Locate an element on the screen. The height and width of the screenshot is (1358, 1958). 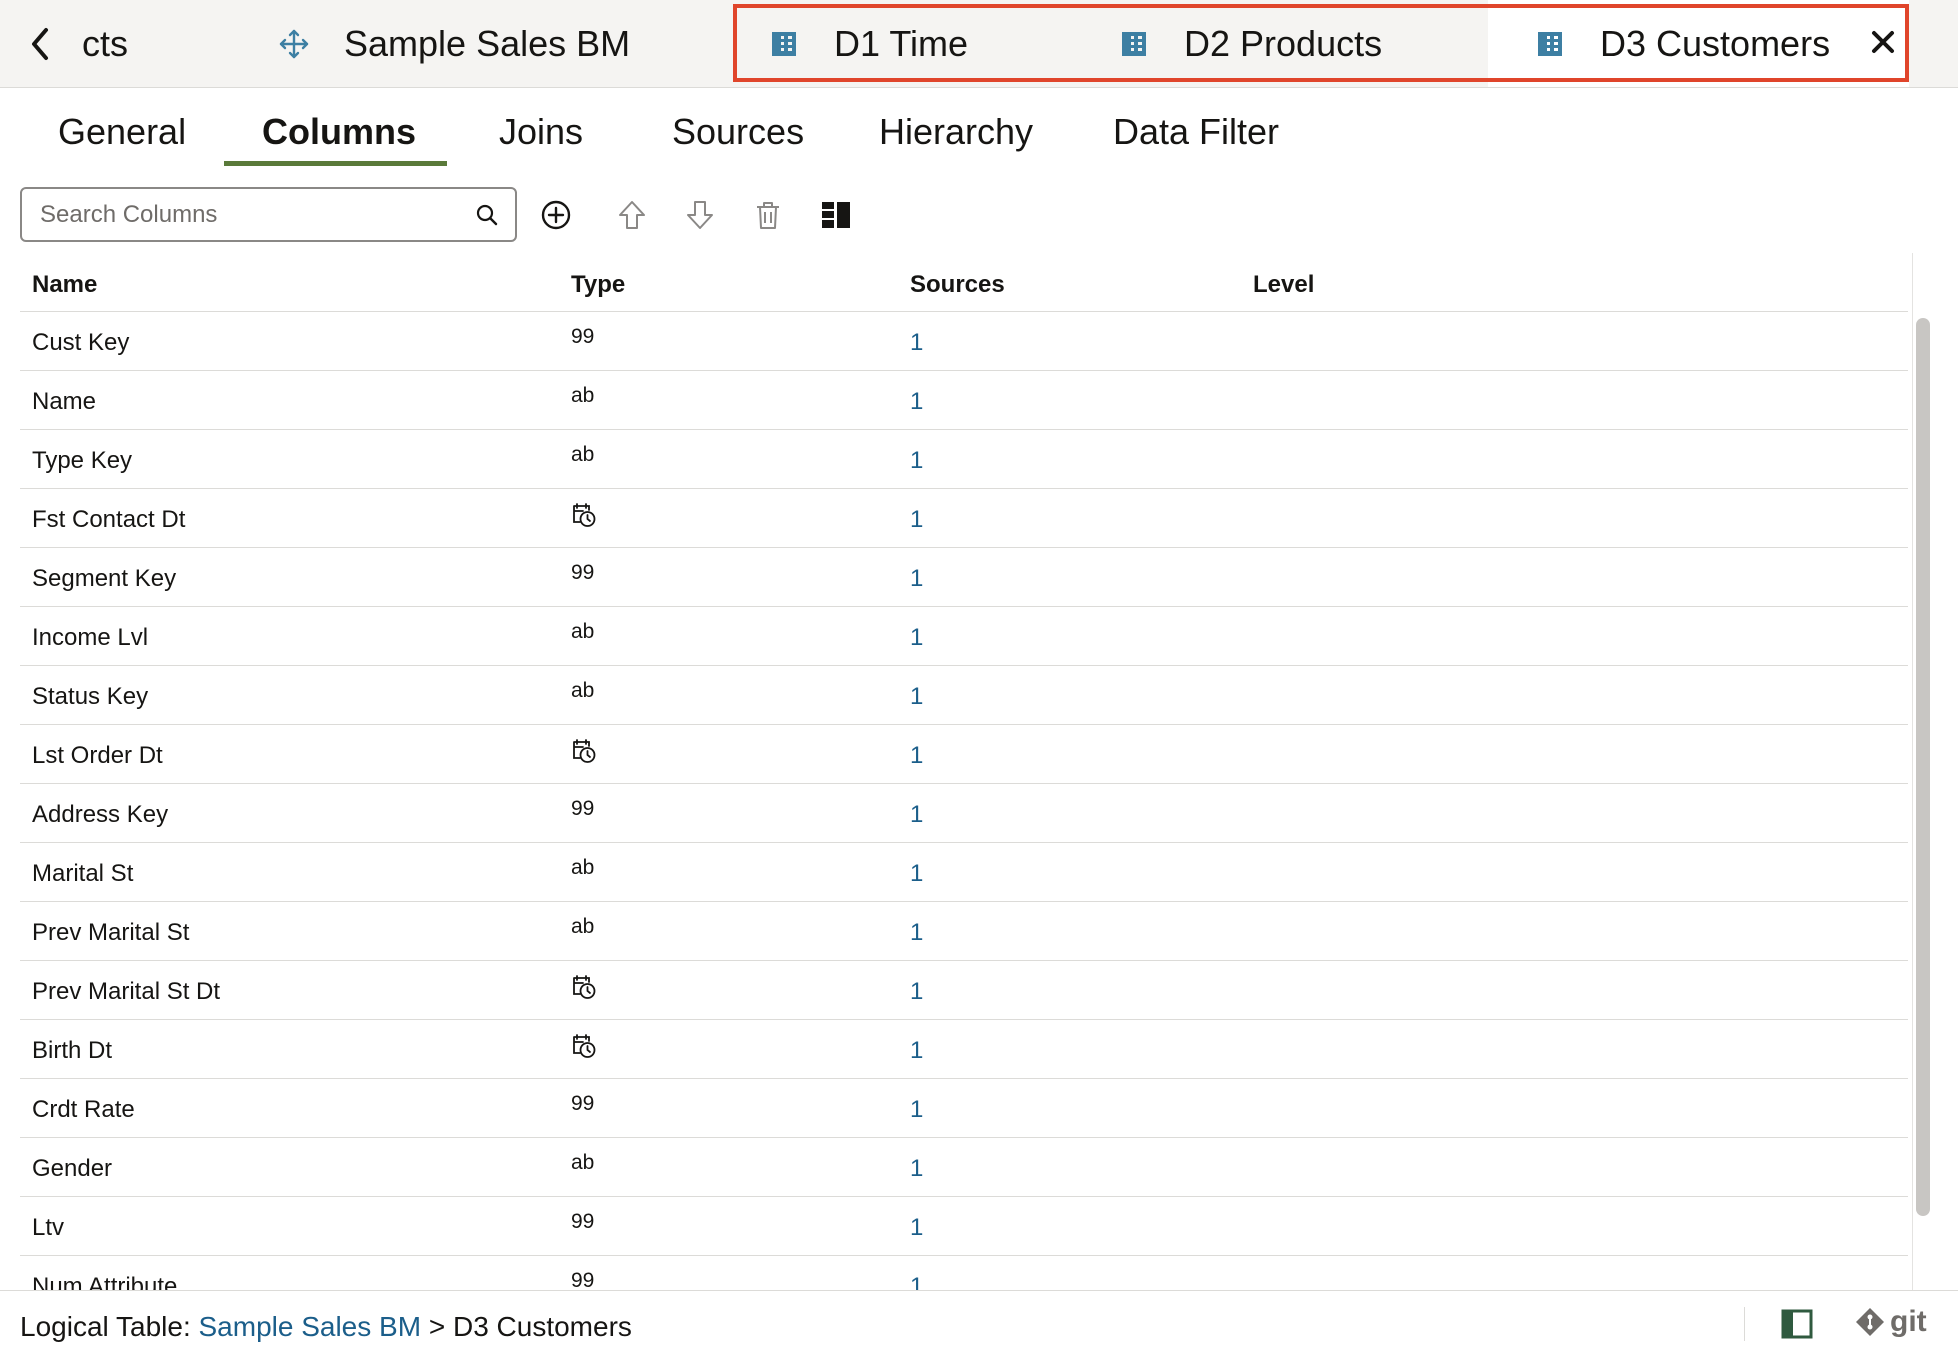
tab-d2-products: D2 Products is located at coordinates (1250, 43).